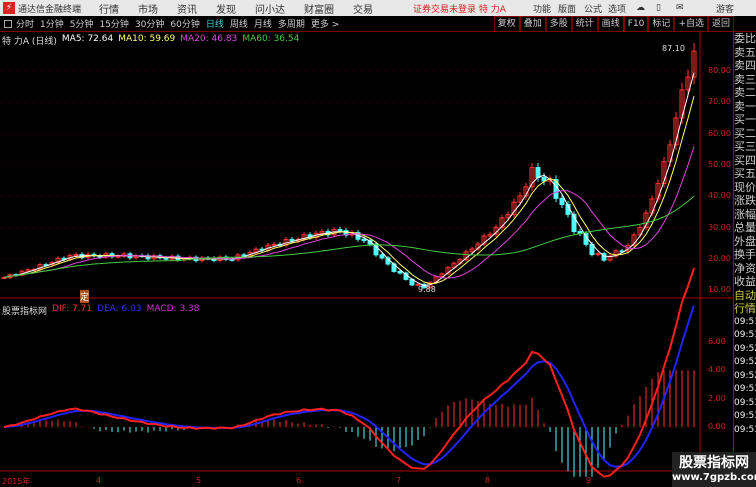 The height and width of the screenshot is (487, 756). Describe the element at coordinates (719, 227) in the screenshot. I see `price-axis-tick: 30.00` at that location.